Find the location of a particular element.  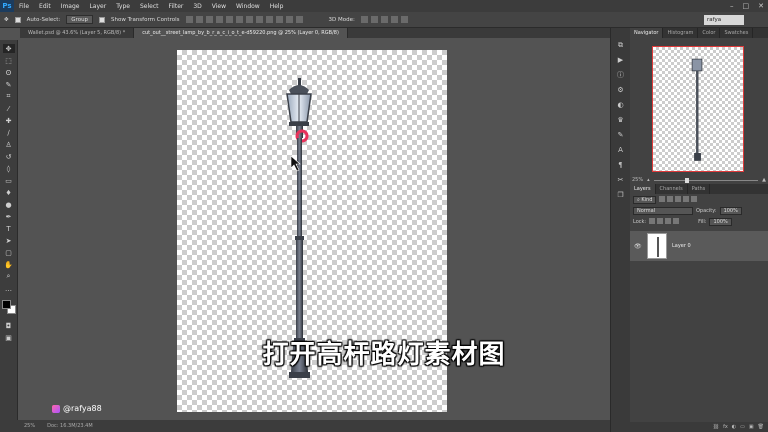

layer-filter-row: ⌕ Kind is located at coordinates (699, 199).